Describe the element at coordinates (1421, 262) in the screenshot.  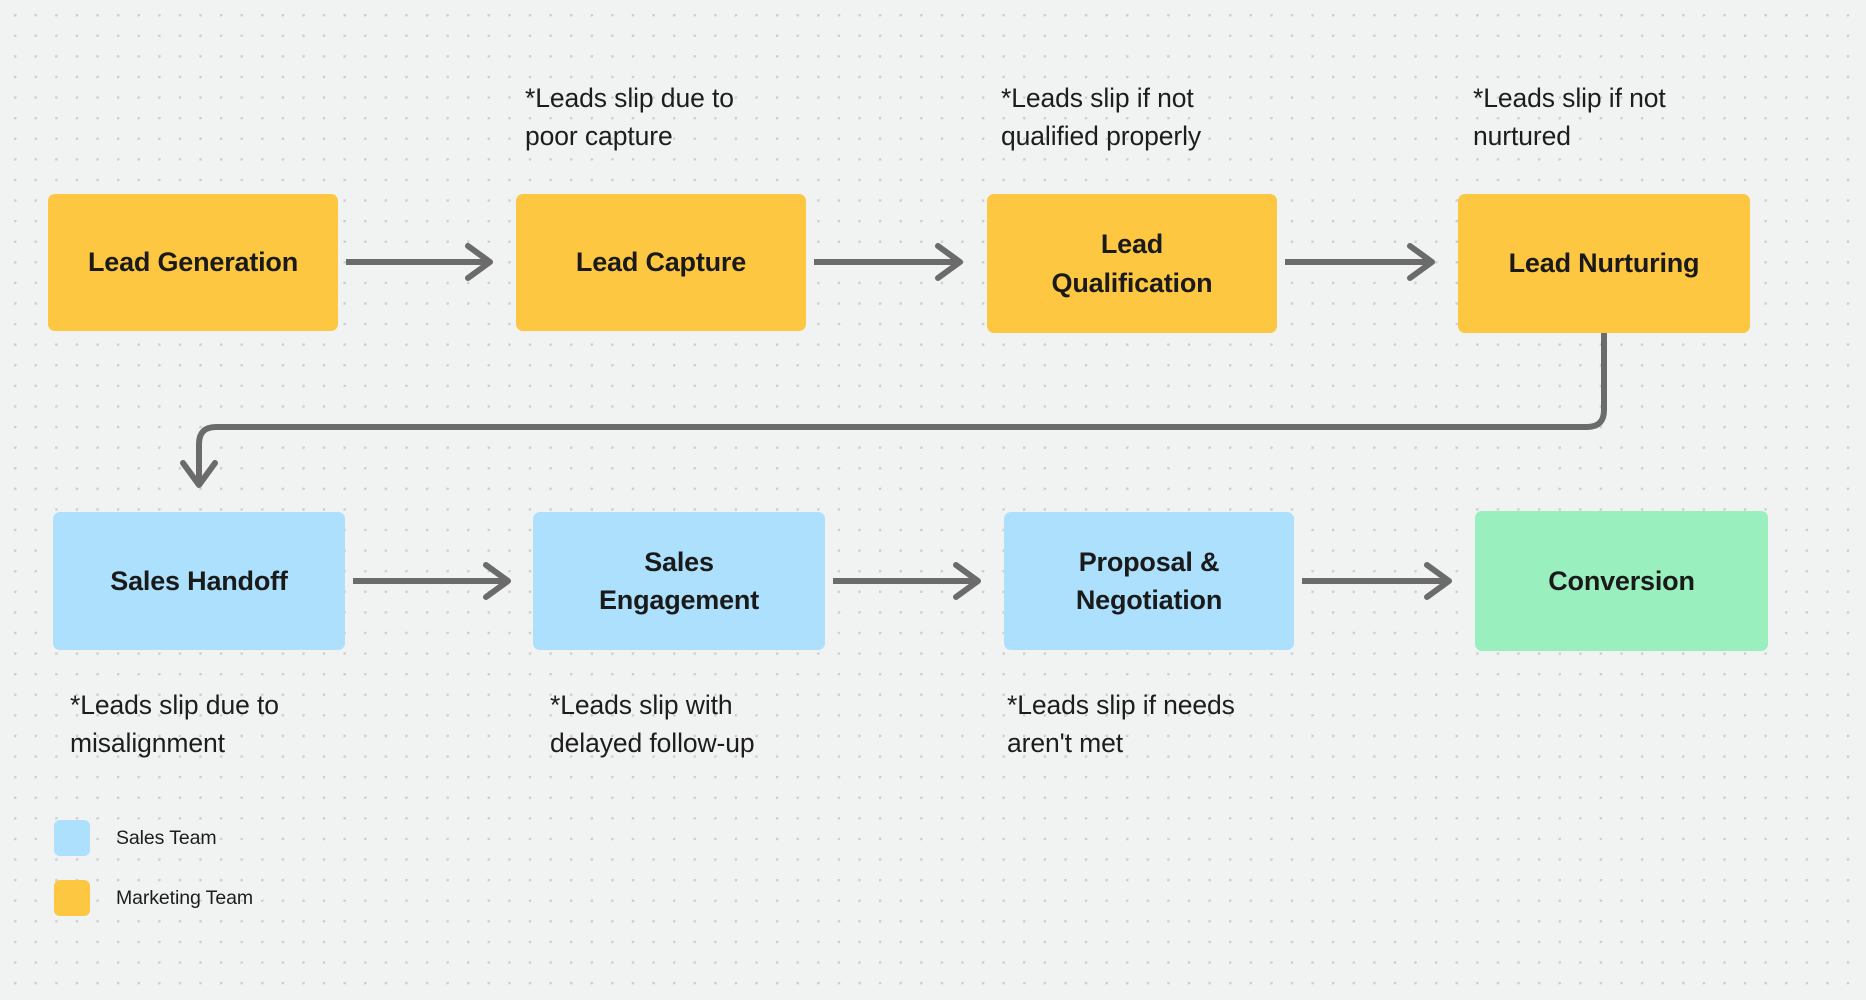
I see `edge-qualification-to-nurturing-arrowhead` at that location.